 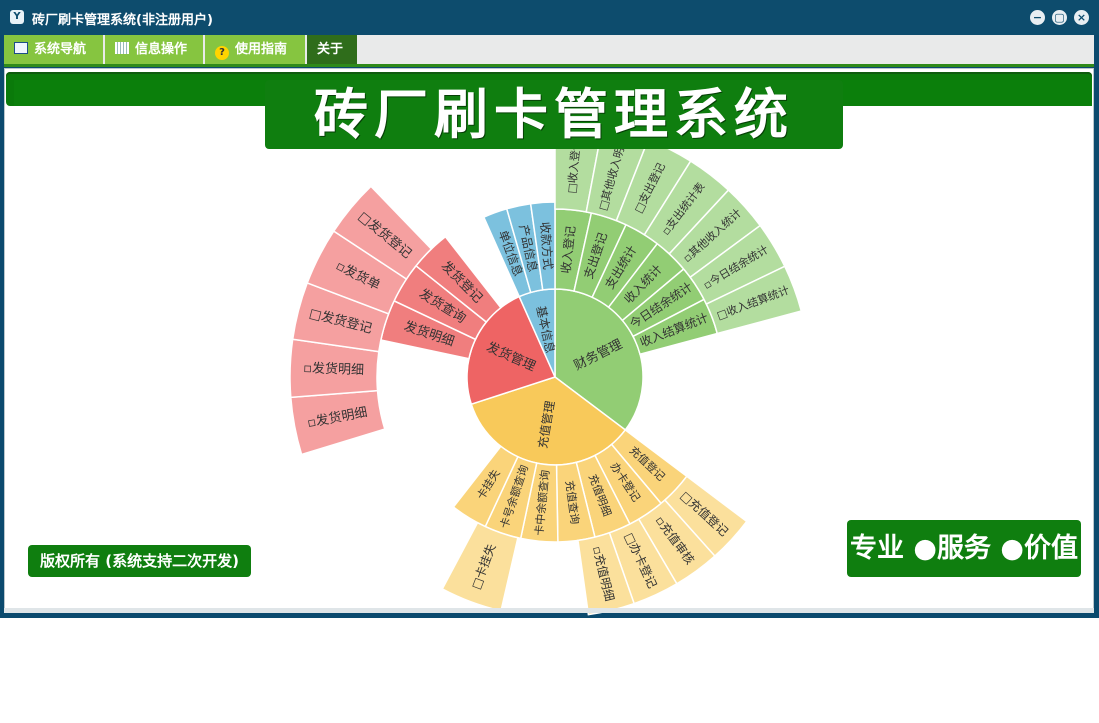 I want to click on copyright-badge: 版权所有 (系统支持二次开发), so click(x=139, y=561).